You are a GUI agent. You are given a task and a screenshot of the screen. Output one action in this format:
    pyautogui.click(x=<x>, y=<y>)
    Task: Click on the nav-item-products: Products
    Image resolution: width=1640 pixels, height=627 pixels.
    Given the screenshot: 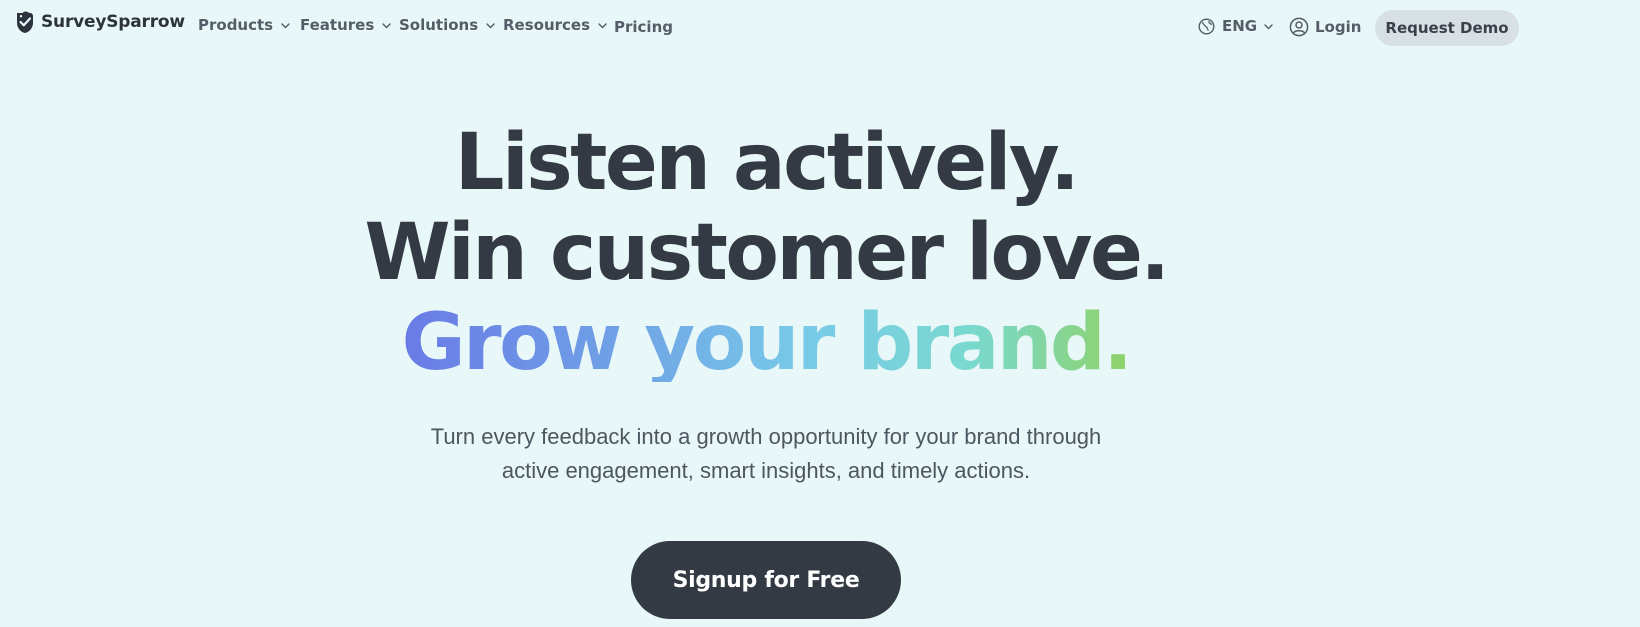 What is the action you would take?
    pyautogui.click(x=244, y=25)
    